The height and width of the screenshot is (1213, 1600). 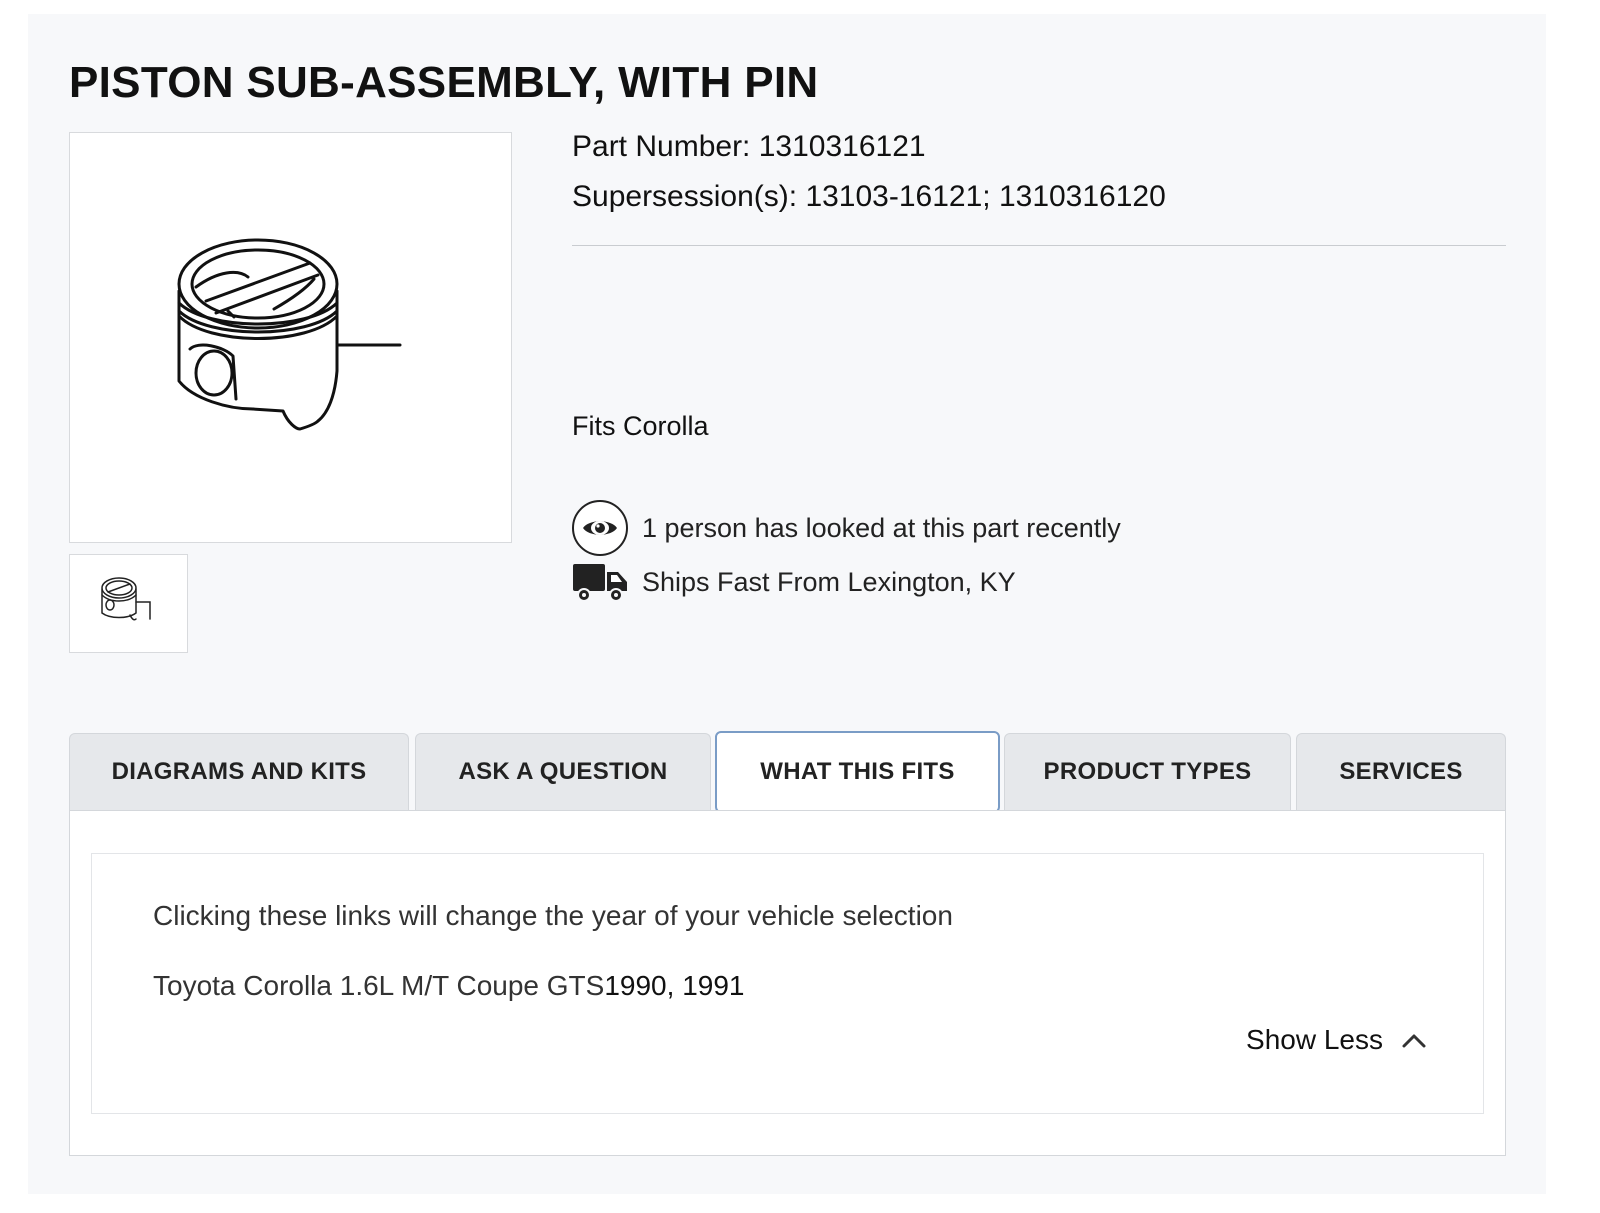 I want to click on piston-thumbnail-icon, so click(x=126, y=599).